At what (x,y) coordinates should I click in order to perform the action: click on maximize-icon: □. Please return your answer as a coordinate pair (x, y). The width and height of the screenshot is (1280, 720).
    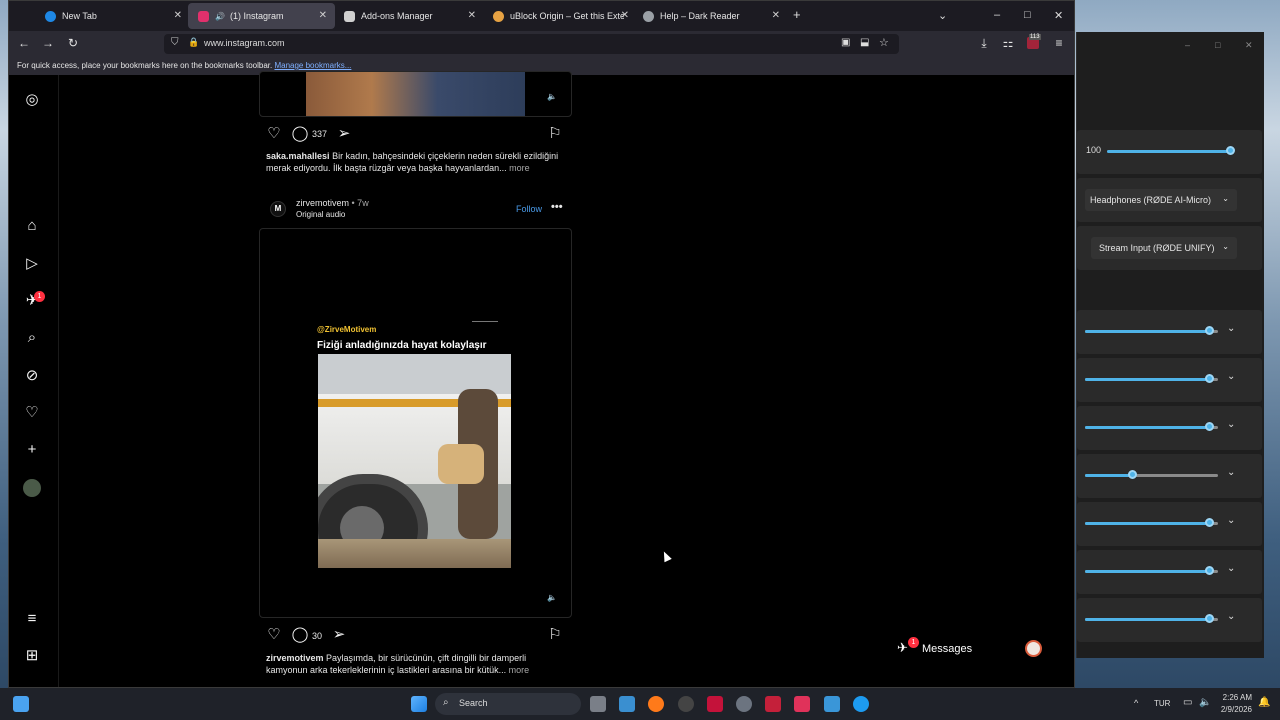
    Looking at the image, I should click on (1027, 15).